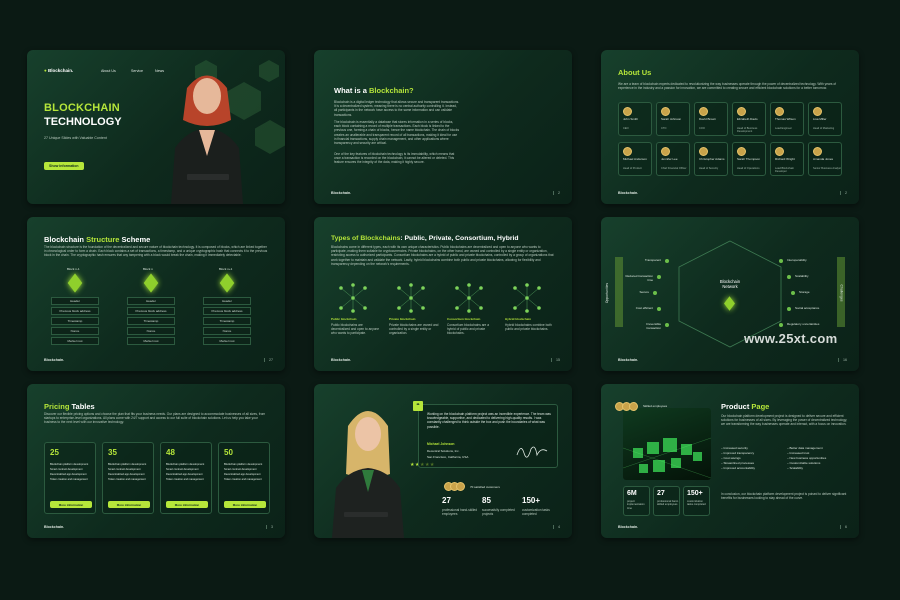 This screenshot has width=900, height=600. Describe the element at coordinates (228, 452) in the screenshot. I see `plan-price: 50` at that location.